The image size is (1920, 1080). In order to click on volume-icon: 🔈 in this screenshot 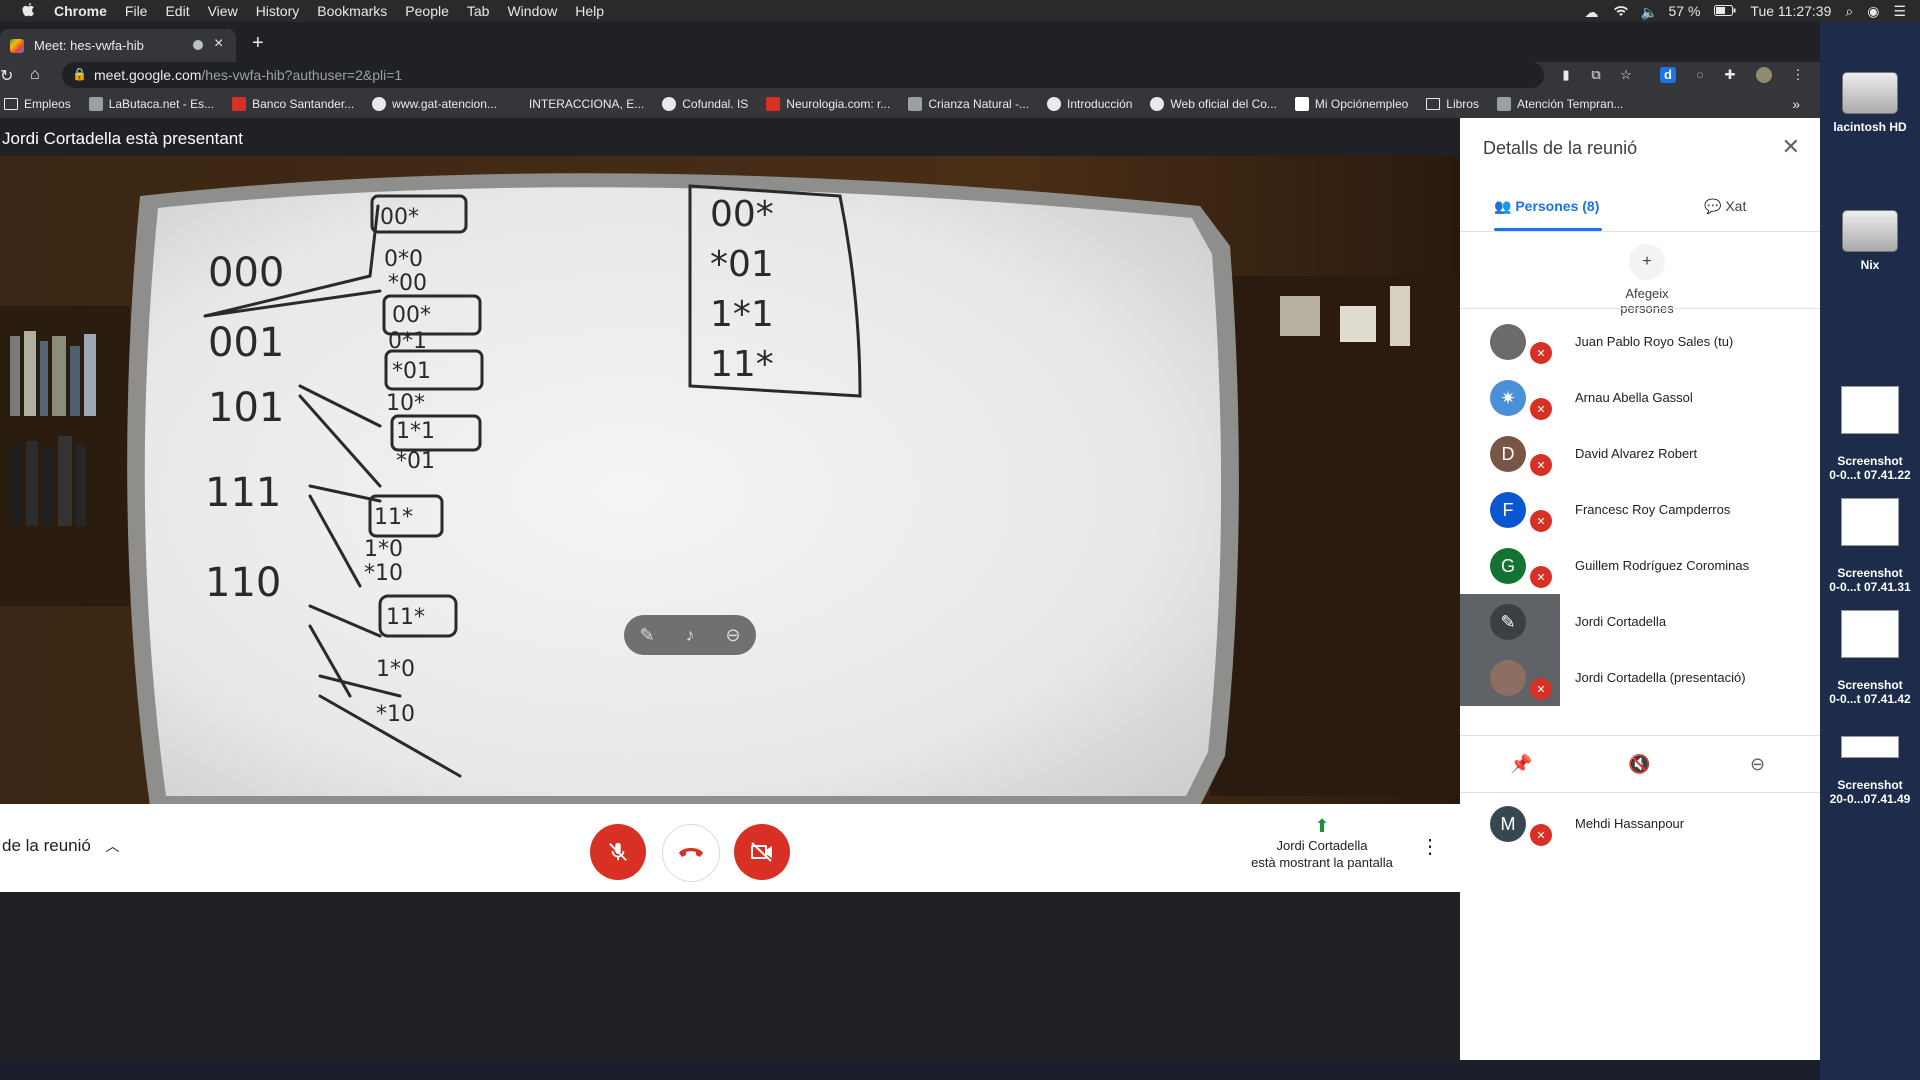, I will do `click(1649, 12)`.